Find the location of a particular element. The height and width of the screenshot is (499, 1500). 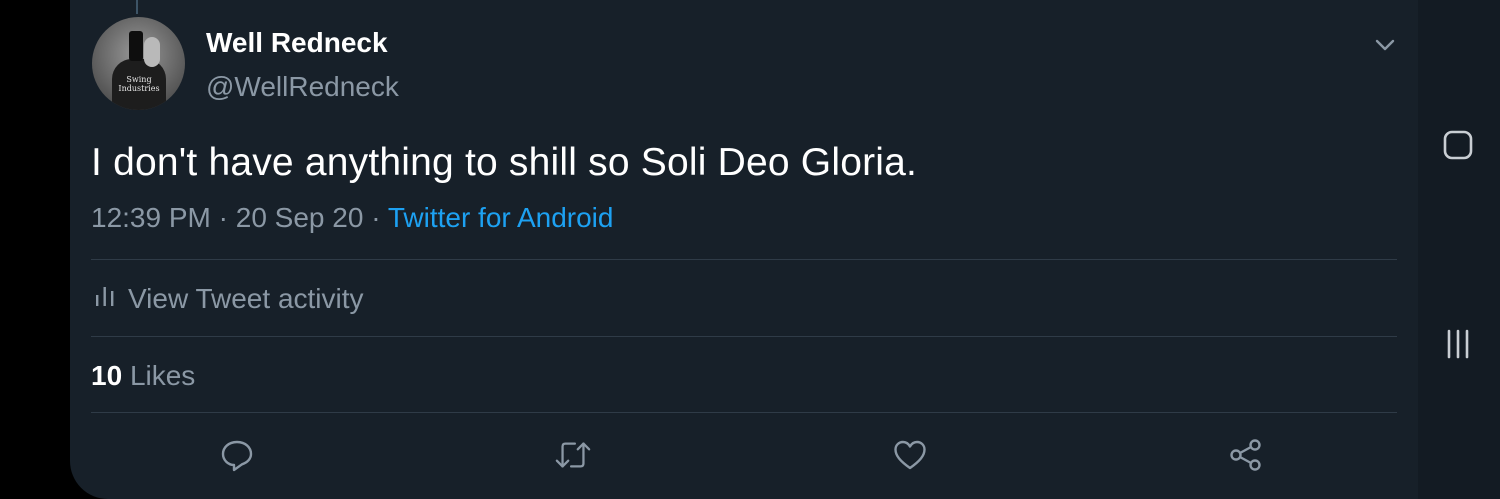

author-name: Well Redneck is located at coordinates (297, 43).